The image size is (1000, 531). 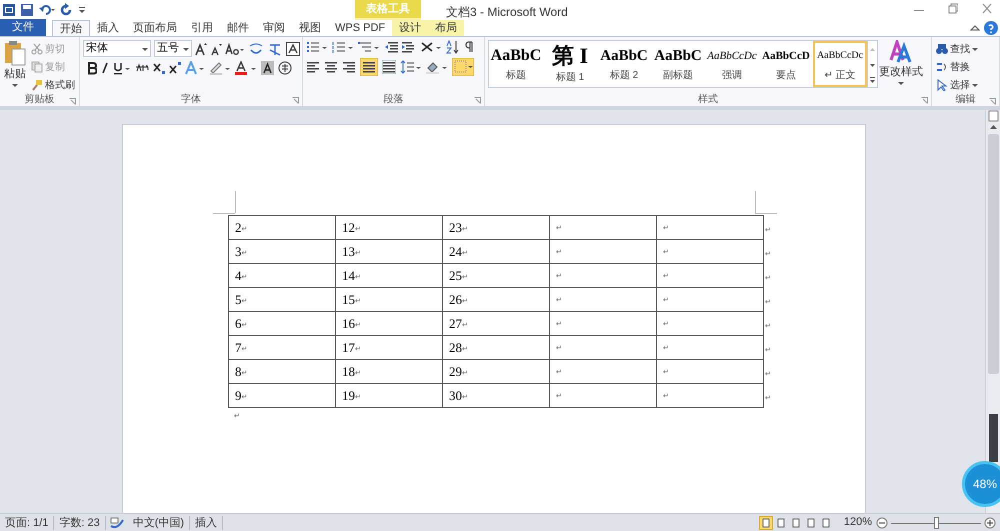 What do you see at coordinates (285, 68) in the screenshot?
I see `enclose-character-icon` at bounding box center [285, 68].